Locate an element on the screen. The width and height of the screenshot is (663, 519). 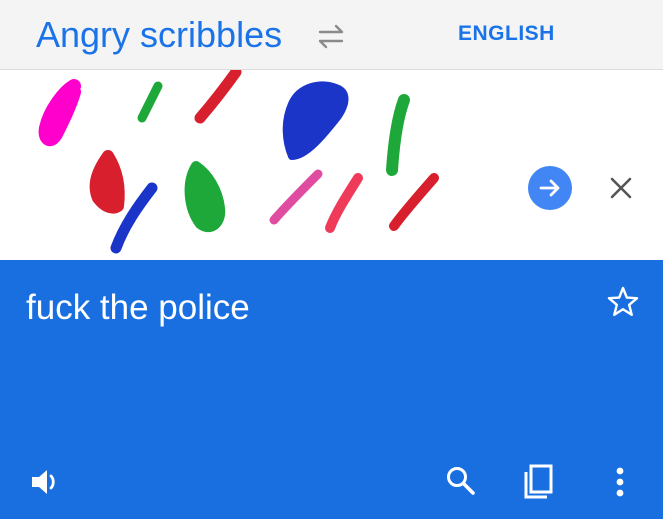
translate-go-button is located at coordinates (550, 188).